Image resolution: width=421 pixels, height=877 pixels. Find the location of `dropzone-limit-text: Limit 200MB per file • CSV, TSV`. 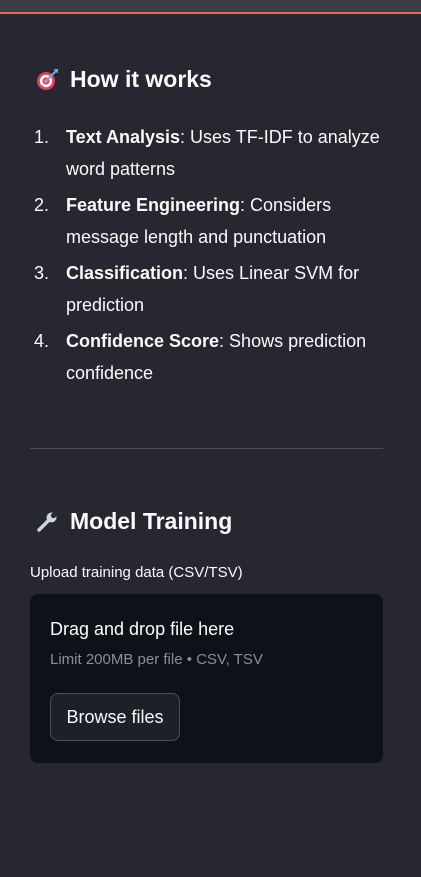

dropzone-limit-text: Limit 200MB per file • CSV, TSV is located at coordinates (156, 659).